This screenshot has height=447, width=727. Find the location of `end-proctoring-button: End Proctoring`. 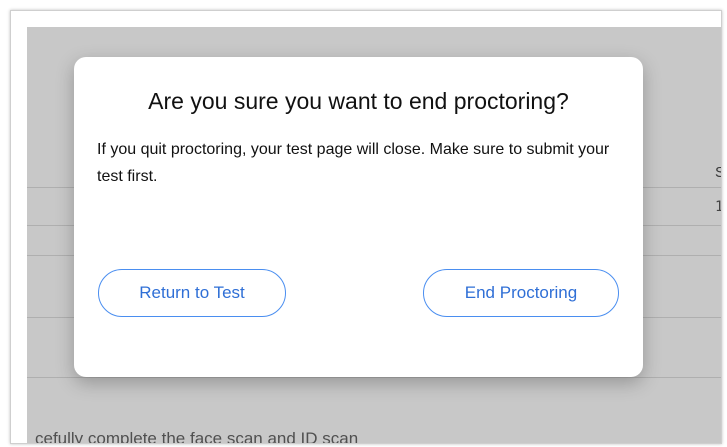

end-proctoring-button: End Proctoring is located at coordinates (521, 293).